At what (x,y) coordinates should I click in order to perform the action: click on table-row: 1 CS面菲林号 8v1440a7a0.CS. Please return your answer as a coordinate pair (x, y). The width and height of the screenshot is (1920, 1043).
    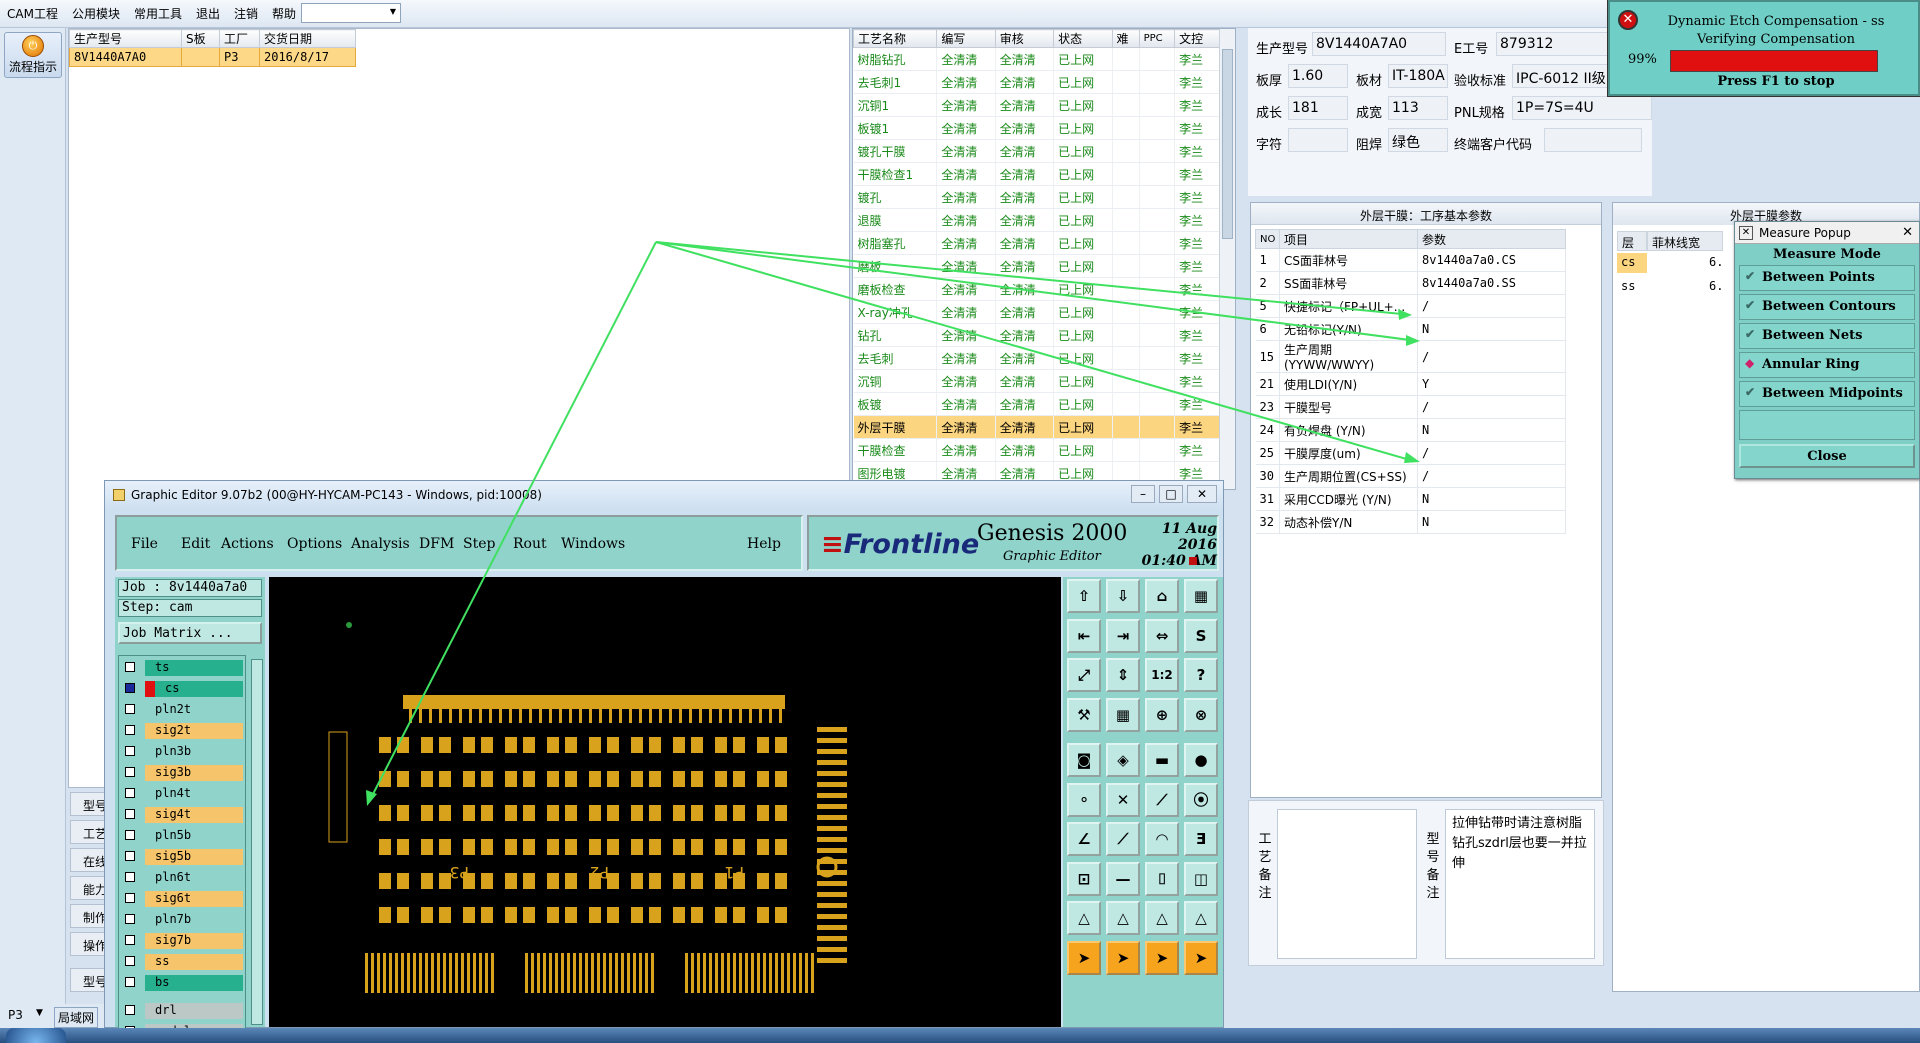
    Looking at the image, I should click on (1410, 260).